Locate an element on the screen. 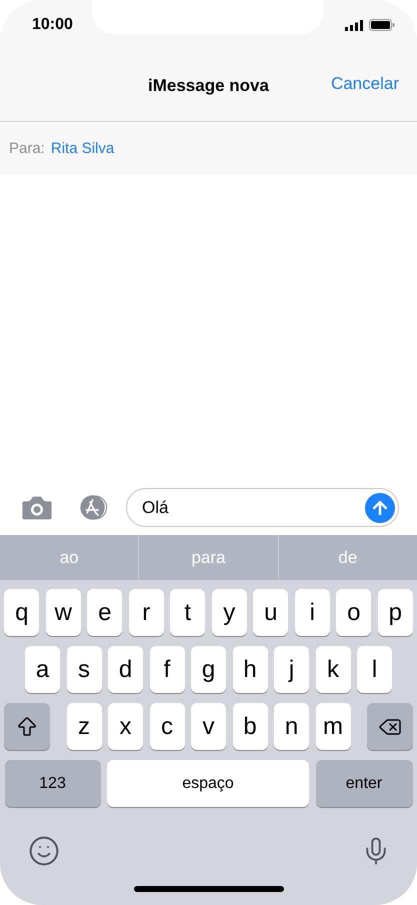  numbers-key: 123 is located at coordinates (52, 783).